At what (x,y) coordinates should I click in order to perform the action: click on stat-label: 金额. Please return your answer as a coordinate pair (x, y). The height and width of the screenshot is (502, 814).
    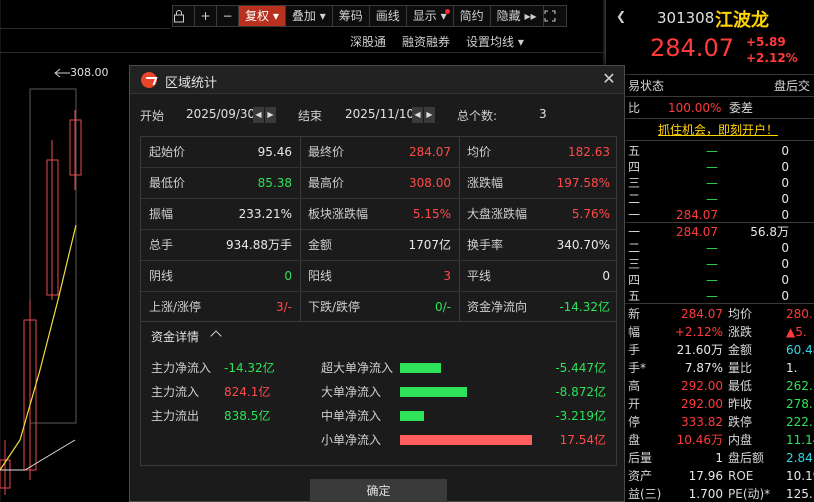
    Looking at the image, I should click on (320, 245).